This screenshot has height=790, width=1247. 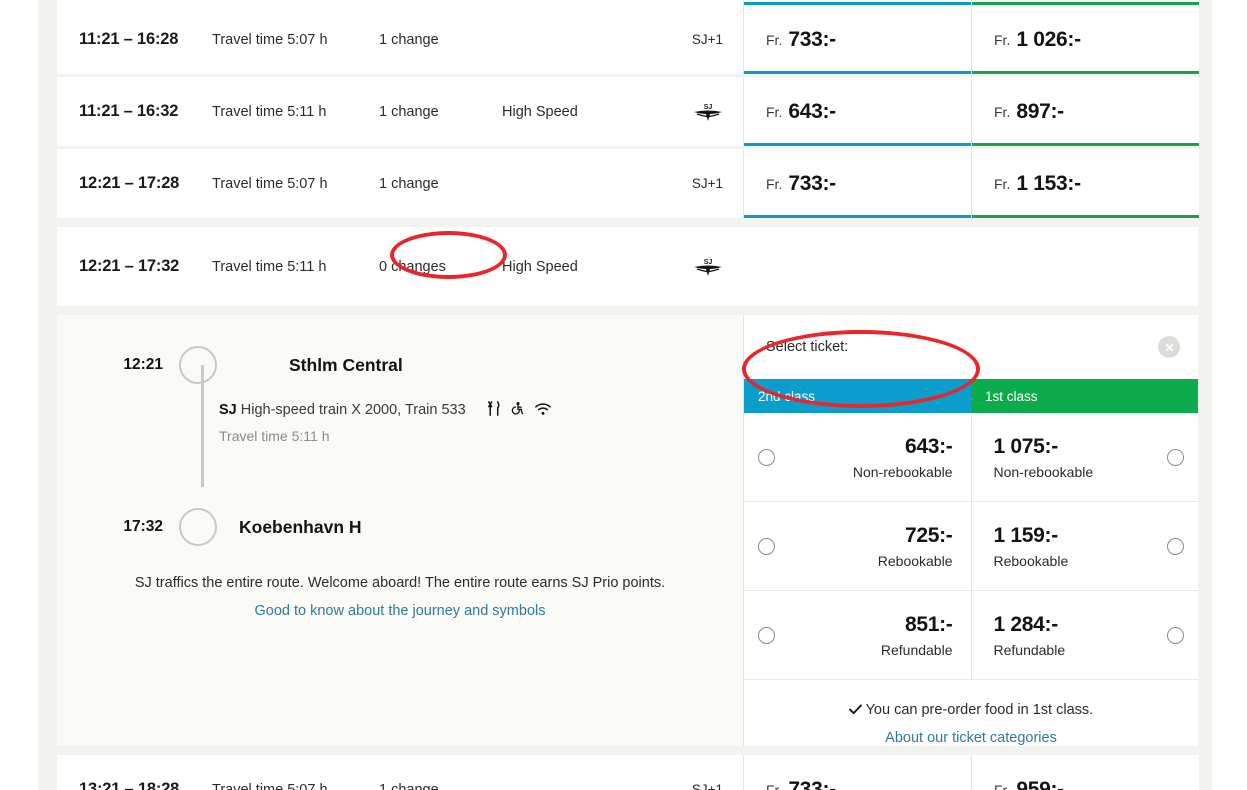 What do you see at coordinates (857, 111) in the screenshot?
I see `second-class-price-cell: Fr. 643:-` at bounding box center [857, 111].